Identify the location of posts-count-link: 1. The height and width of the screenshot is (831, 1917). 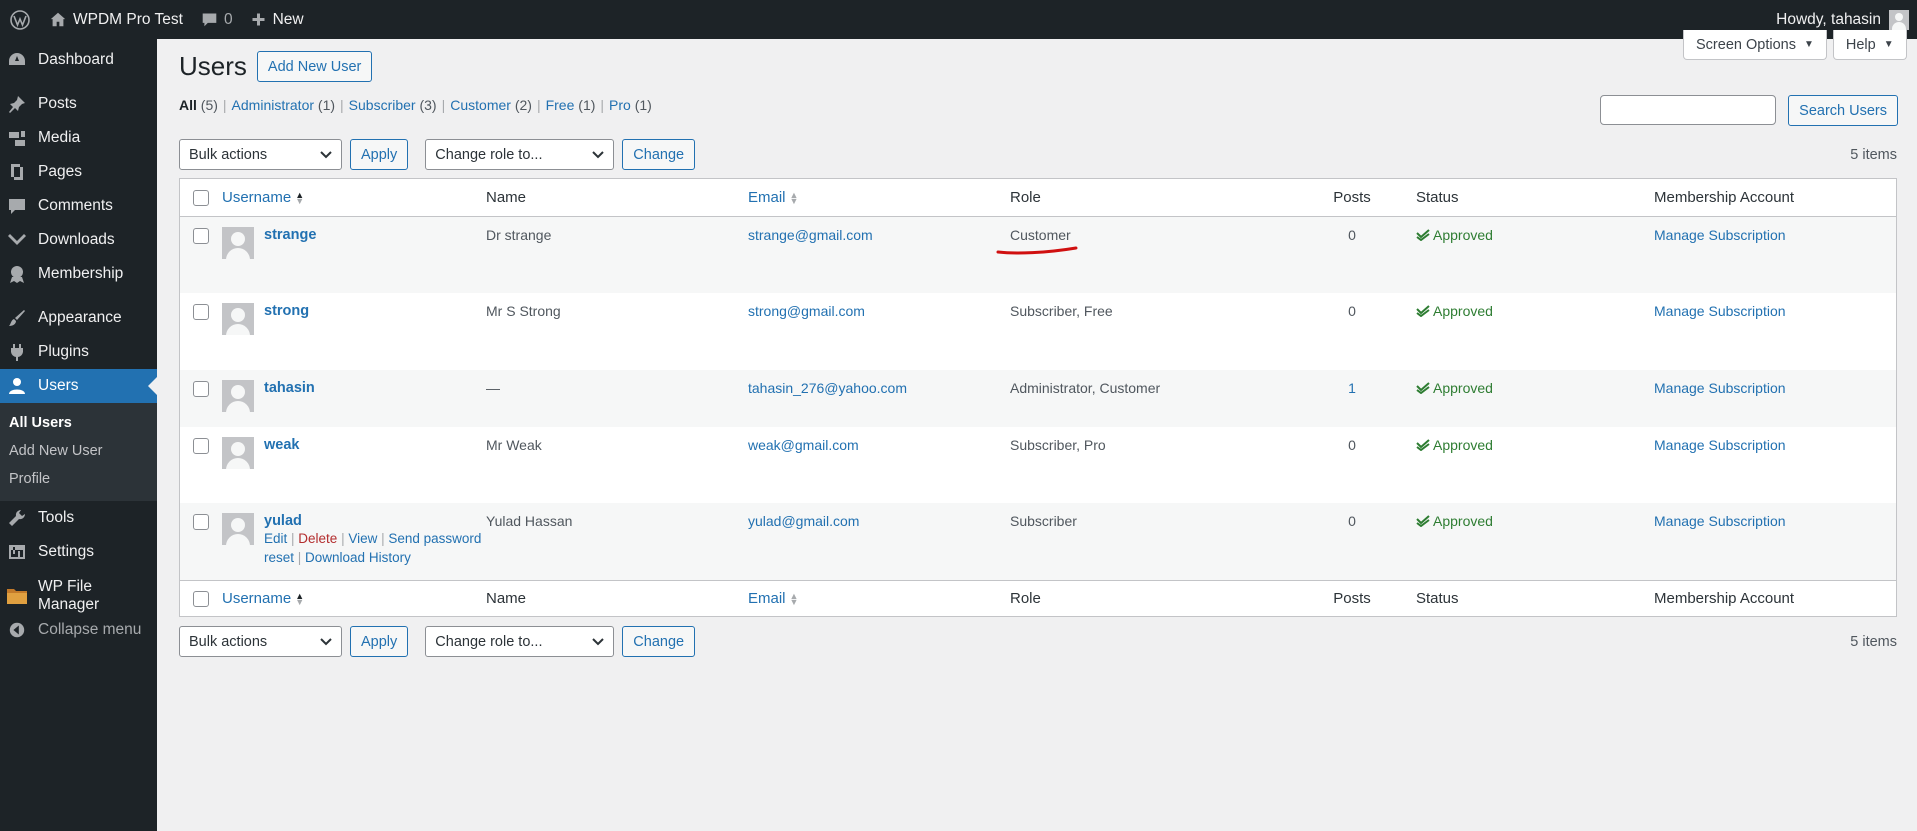
(1352, 388).